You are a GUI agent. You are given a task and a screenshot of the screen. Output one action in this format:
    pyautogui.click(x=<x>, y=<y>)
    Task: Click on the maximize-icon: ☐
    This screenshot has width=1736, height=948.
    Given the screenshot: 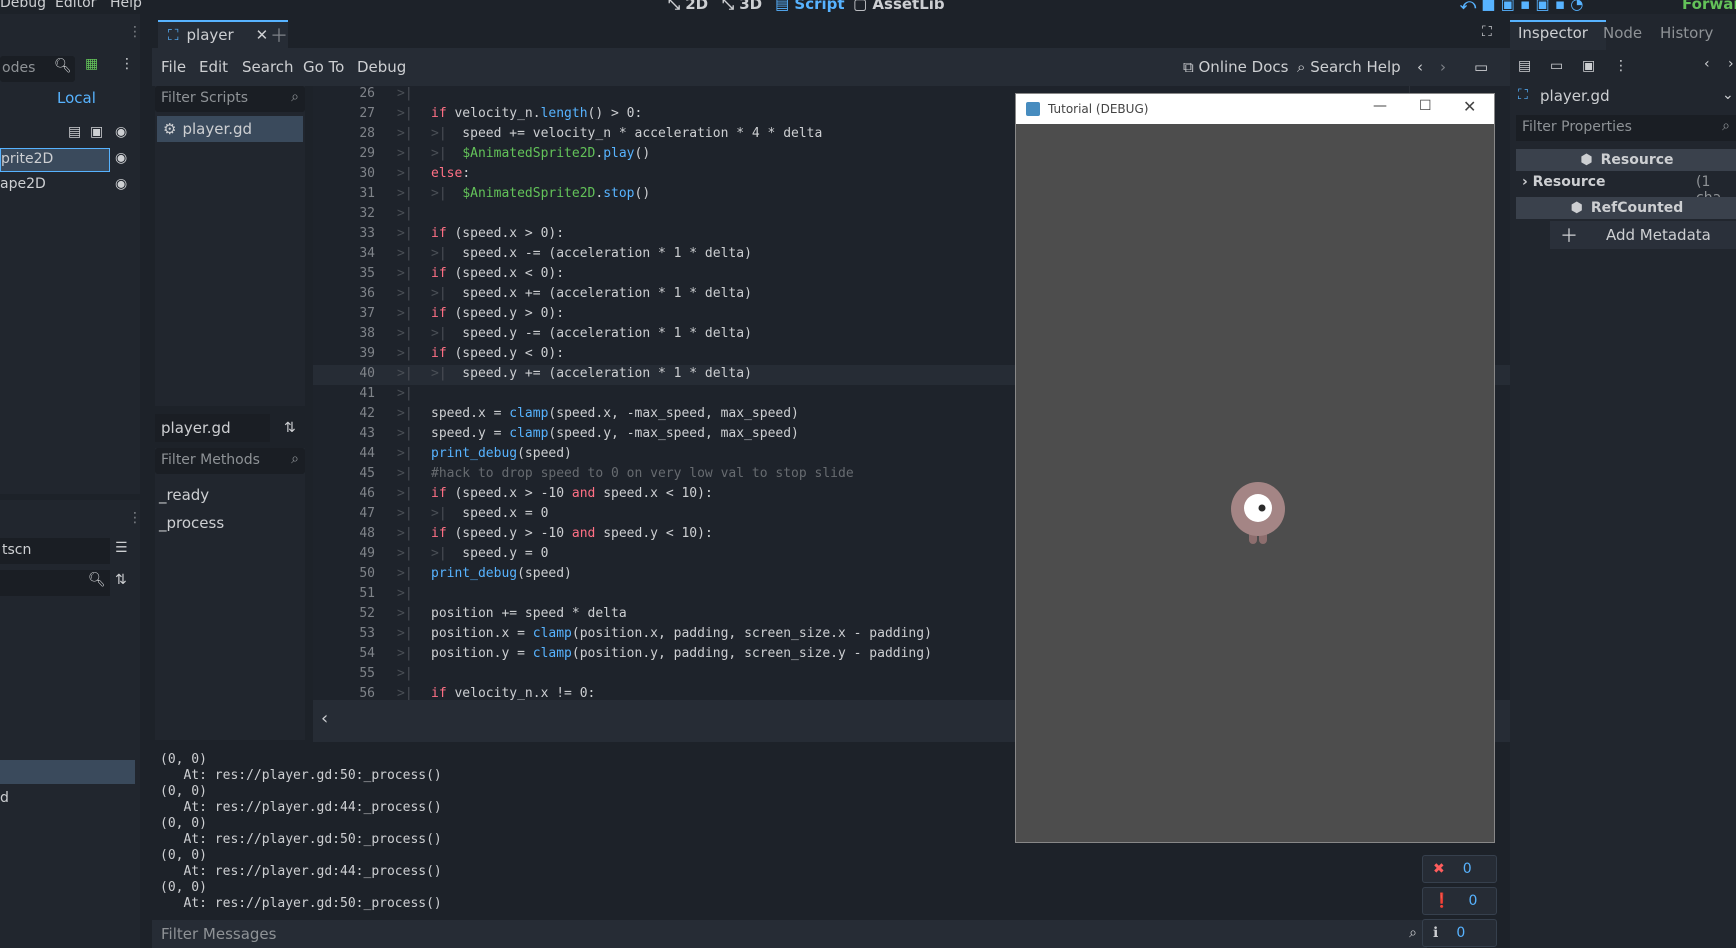 What is the action you would take?
    pyautogui.click(x=1425, y=106)
    